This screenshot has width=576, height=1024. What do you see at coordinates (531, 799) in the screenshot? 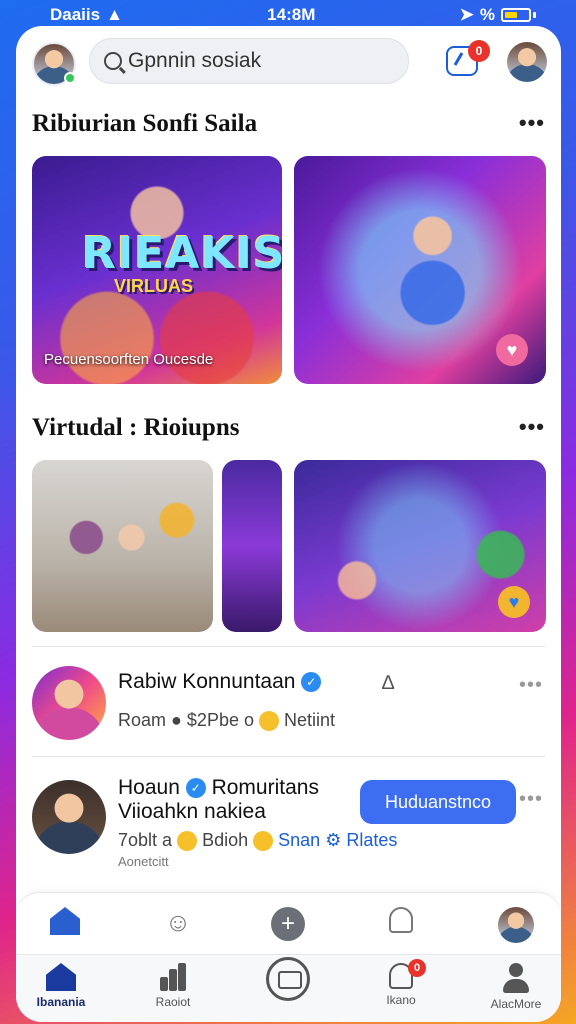
I see `feed-item-2-more-button: •••` at bounding box center [531, 799].